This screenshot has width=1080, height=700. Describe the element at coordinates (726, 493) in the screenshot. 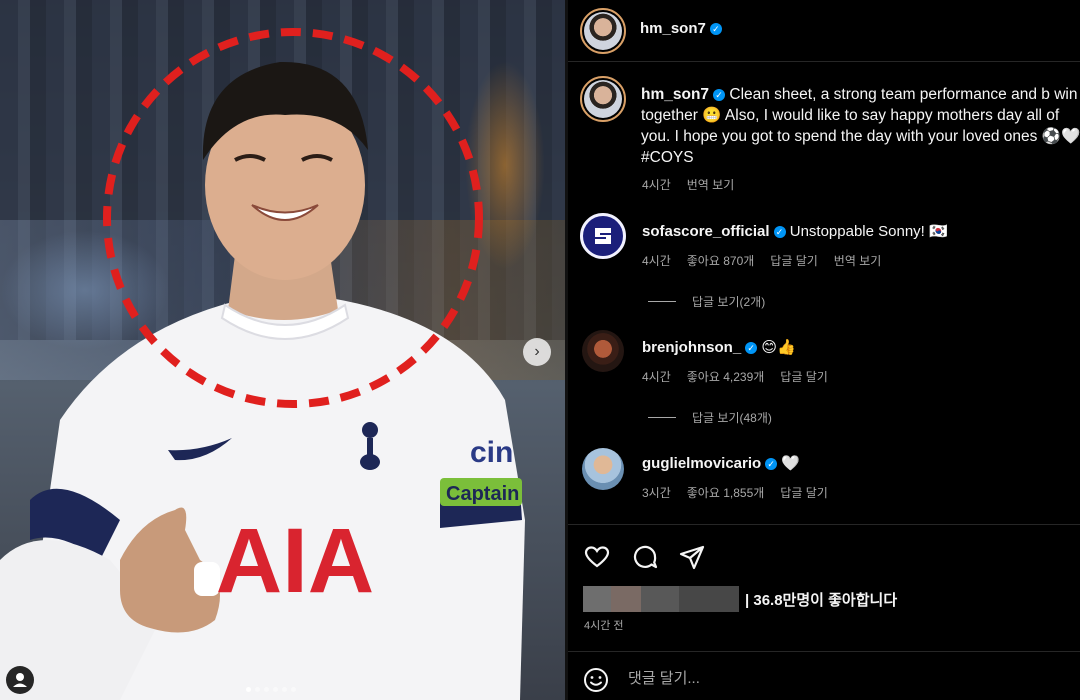

I see `comment-likes: 좋아요 1,855개` at that location.